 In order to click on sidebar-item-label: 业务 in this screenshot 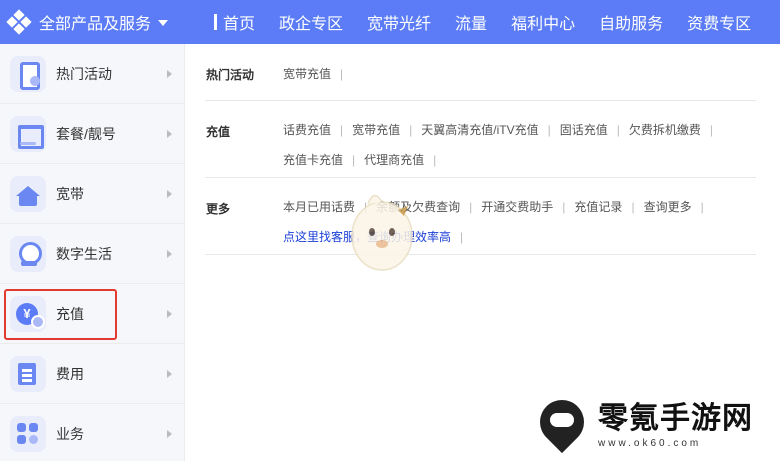, I will do `click(70, 433)`.